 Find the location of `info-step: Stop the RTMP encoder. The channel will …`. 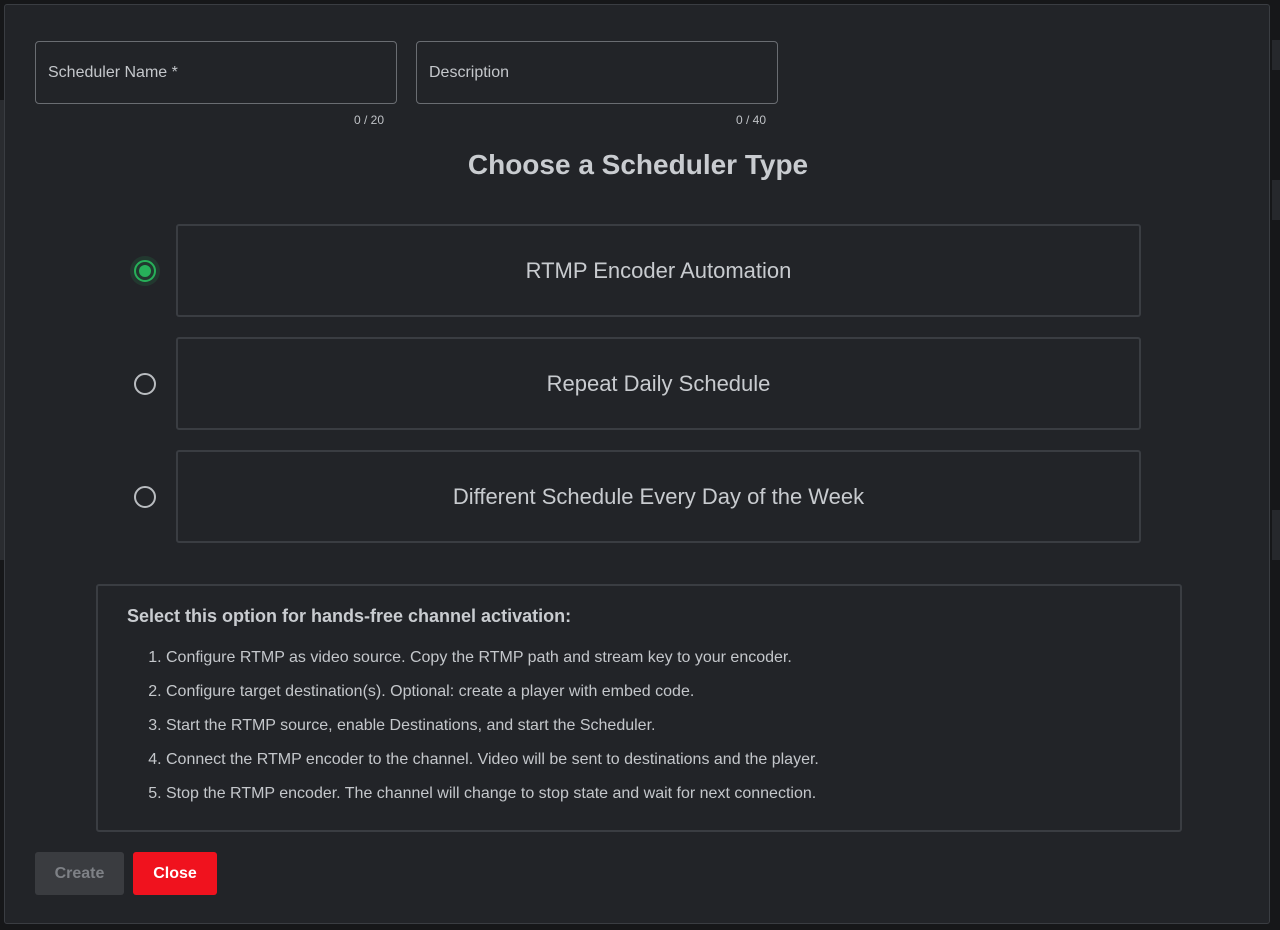

info-step: Stop the RTMP encoder. The channel will … is located at coordinates (492, 799).